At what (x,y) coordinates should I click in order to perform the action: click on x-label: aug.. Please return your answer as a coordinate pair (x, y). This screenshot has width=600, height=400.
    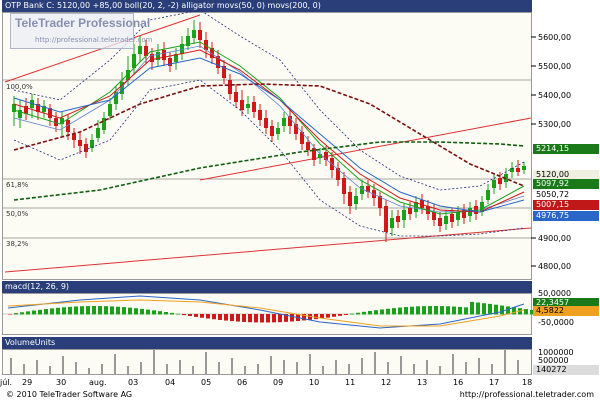
    Looking at the image, I should click on (98, 382).